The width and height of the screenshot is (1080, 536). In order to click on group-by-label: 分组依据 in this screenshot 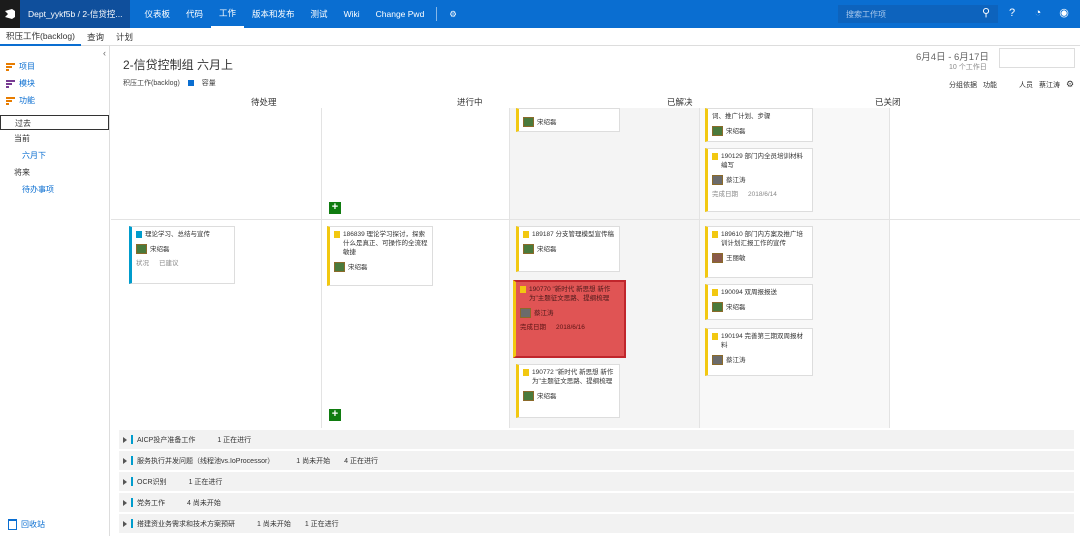, I will do `click(963, 85)`.